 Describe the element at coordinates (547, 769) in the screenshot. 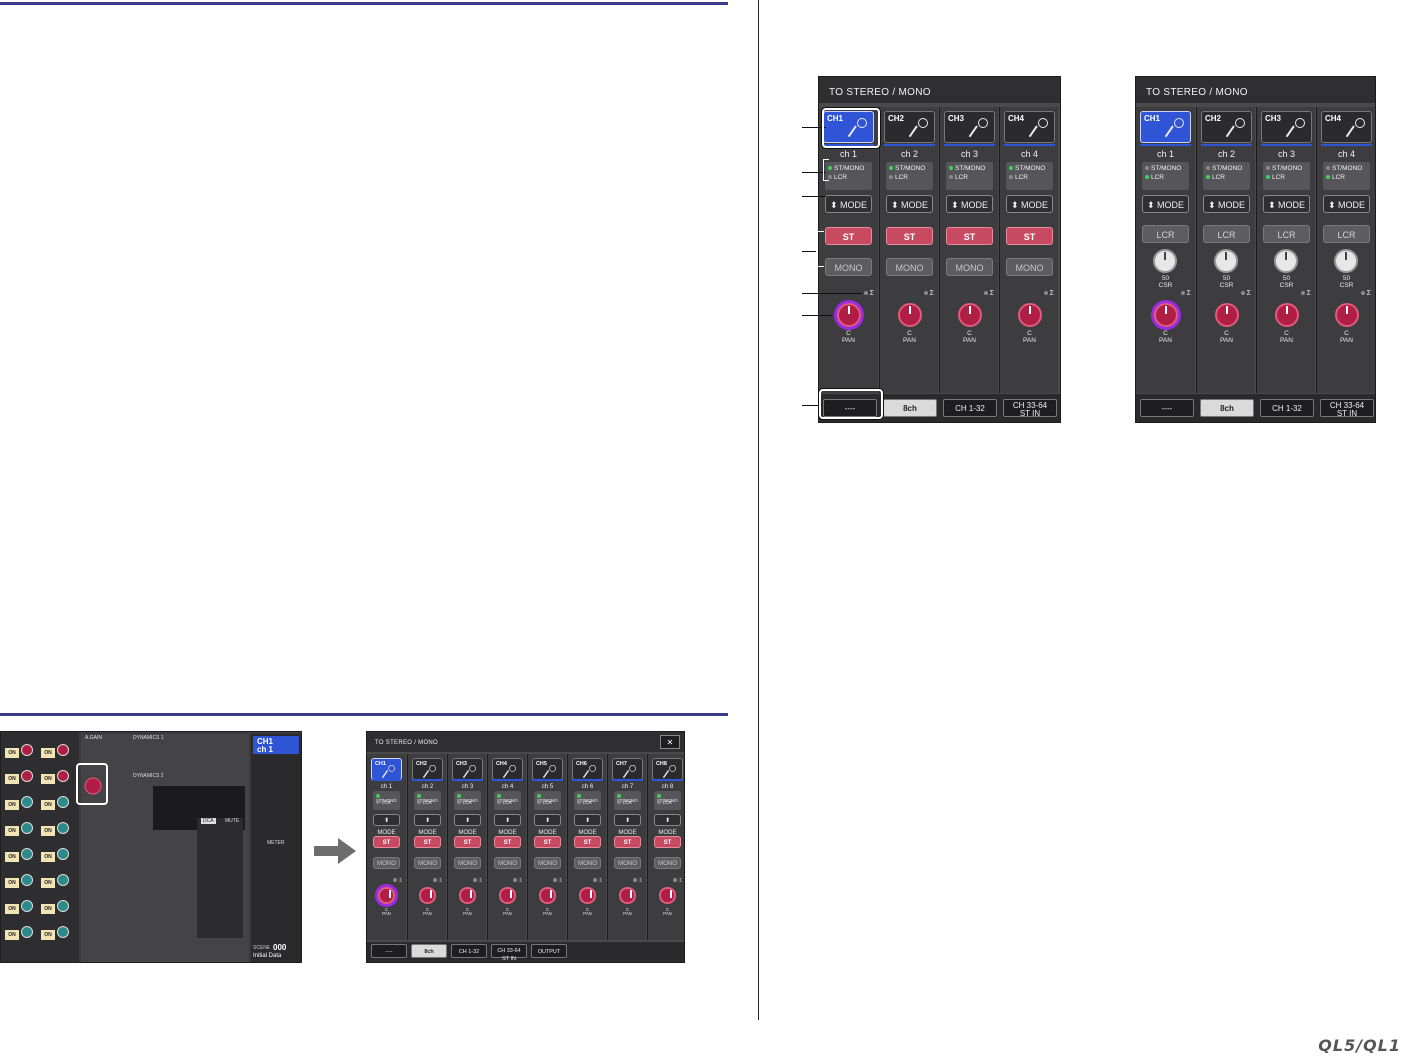

I see `channel-thumbnail: CH5` at that location.